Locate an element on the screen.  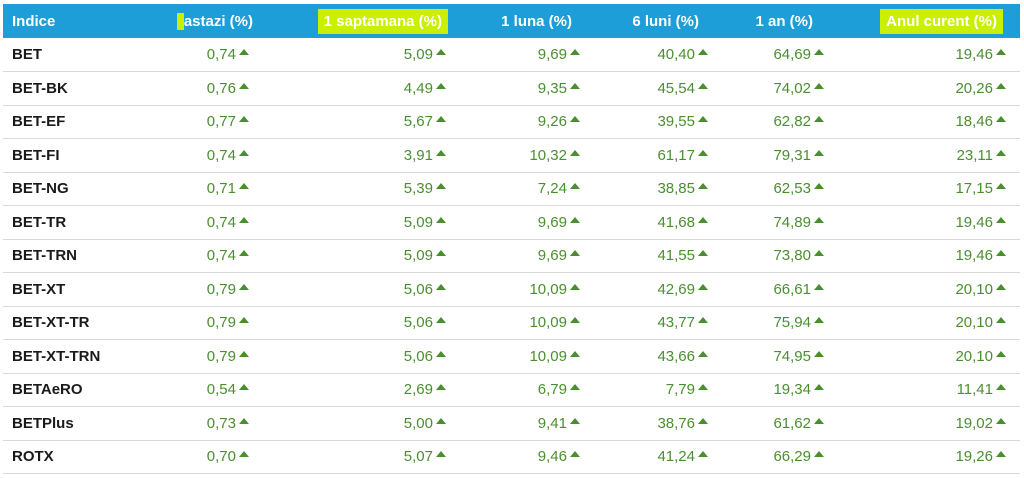
cell-sase-luni: 45,54 is located at coordinates (658, 89).